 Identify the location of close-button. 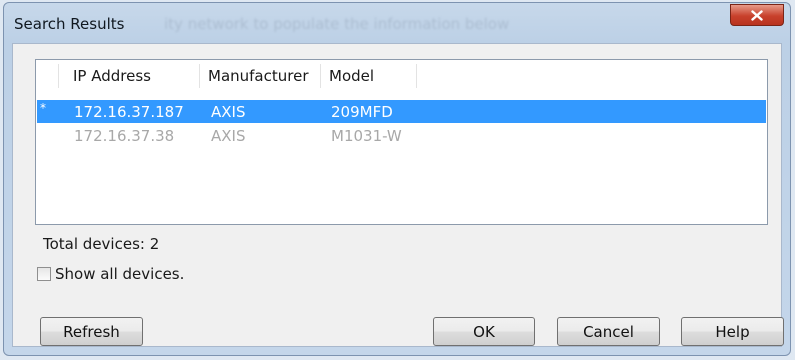
(757, 15).